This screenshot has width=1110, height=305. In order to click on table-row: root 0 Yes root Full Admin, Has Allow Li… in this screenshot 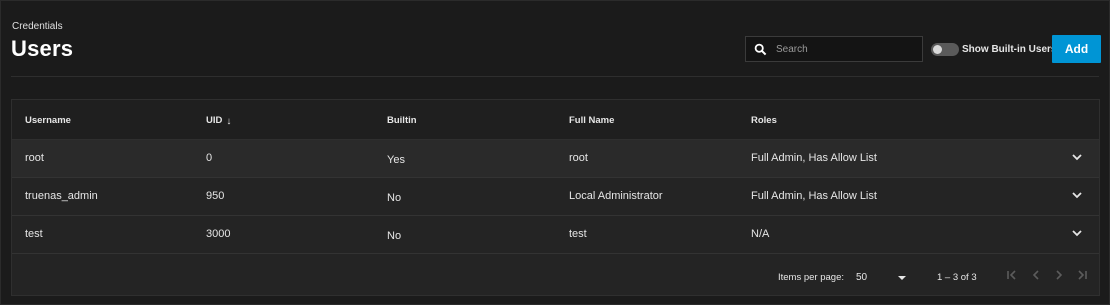, I will do `click(555, 159)`.